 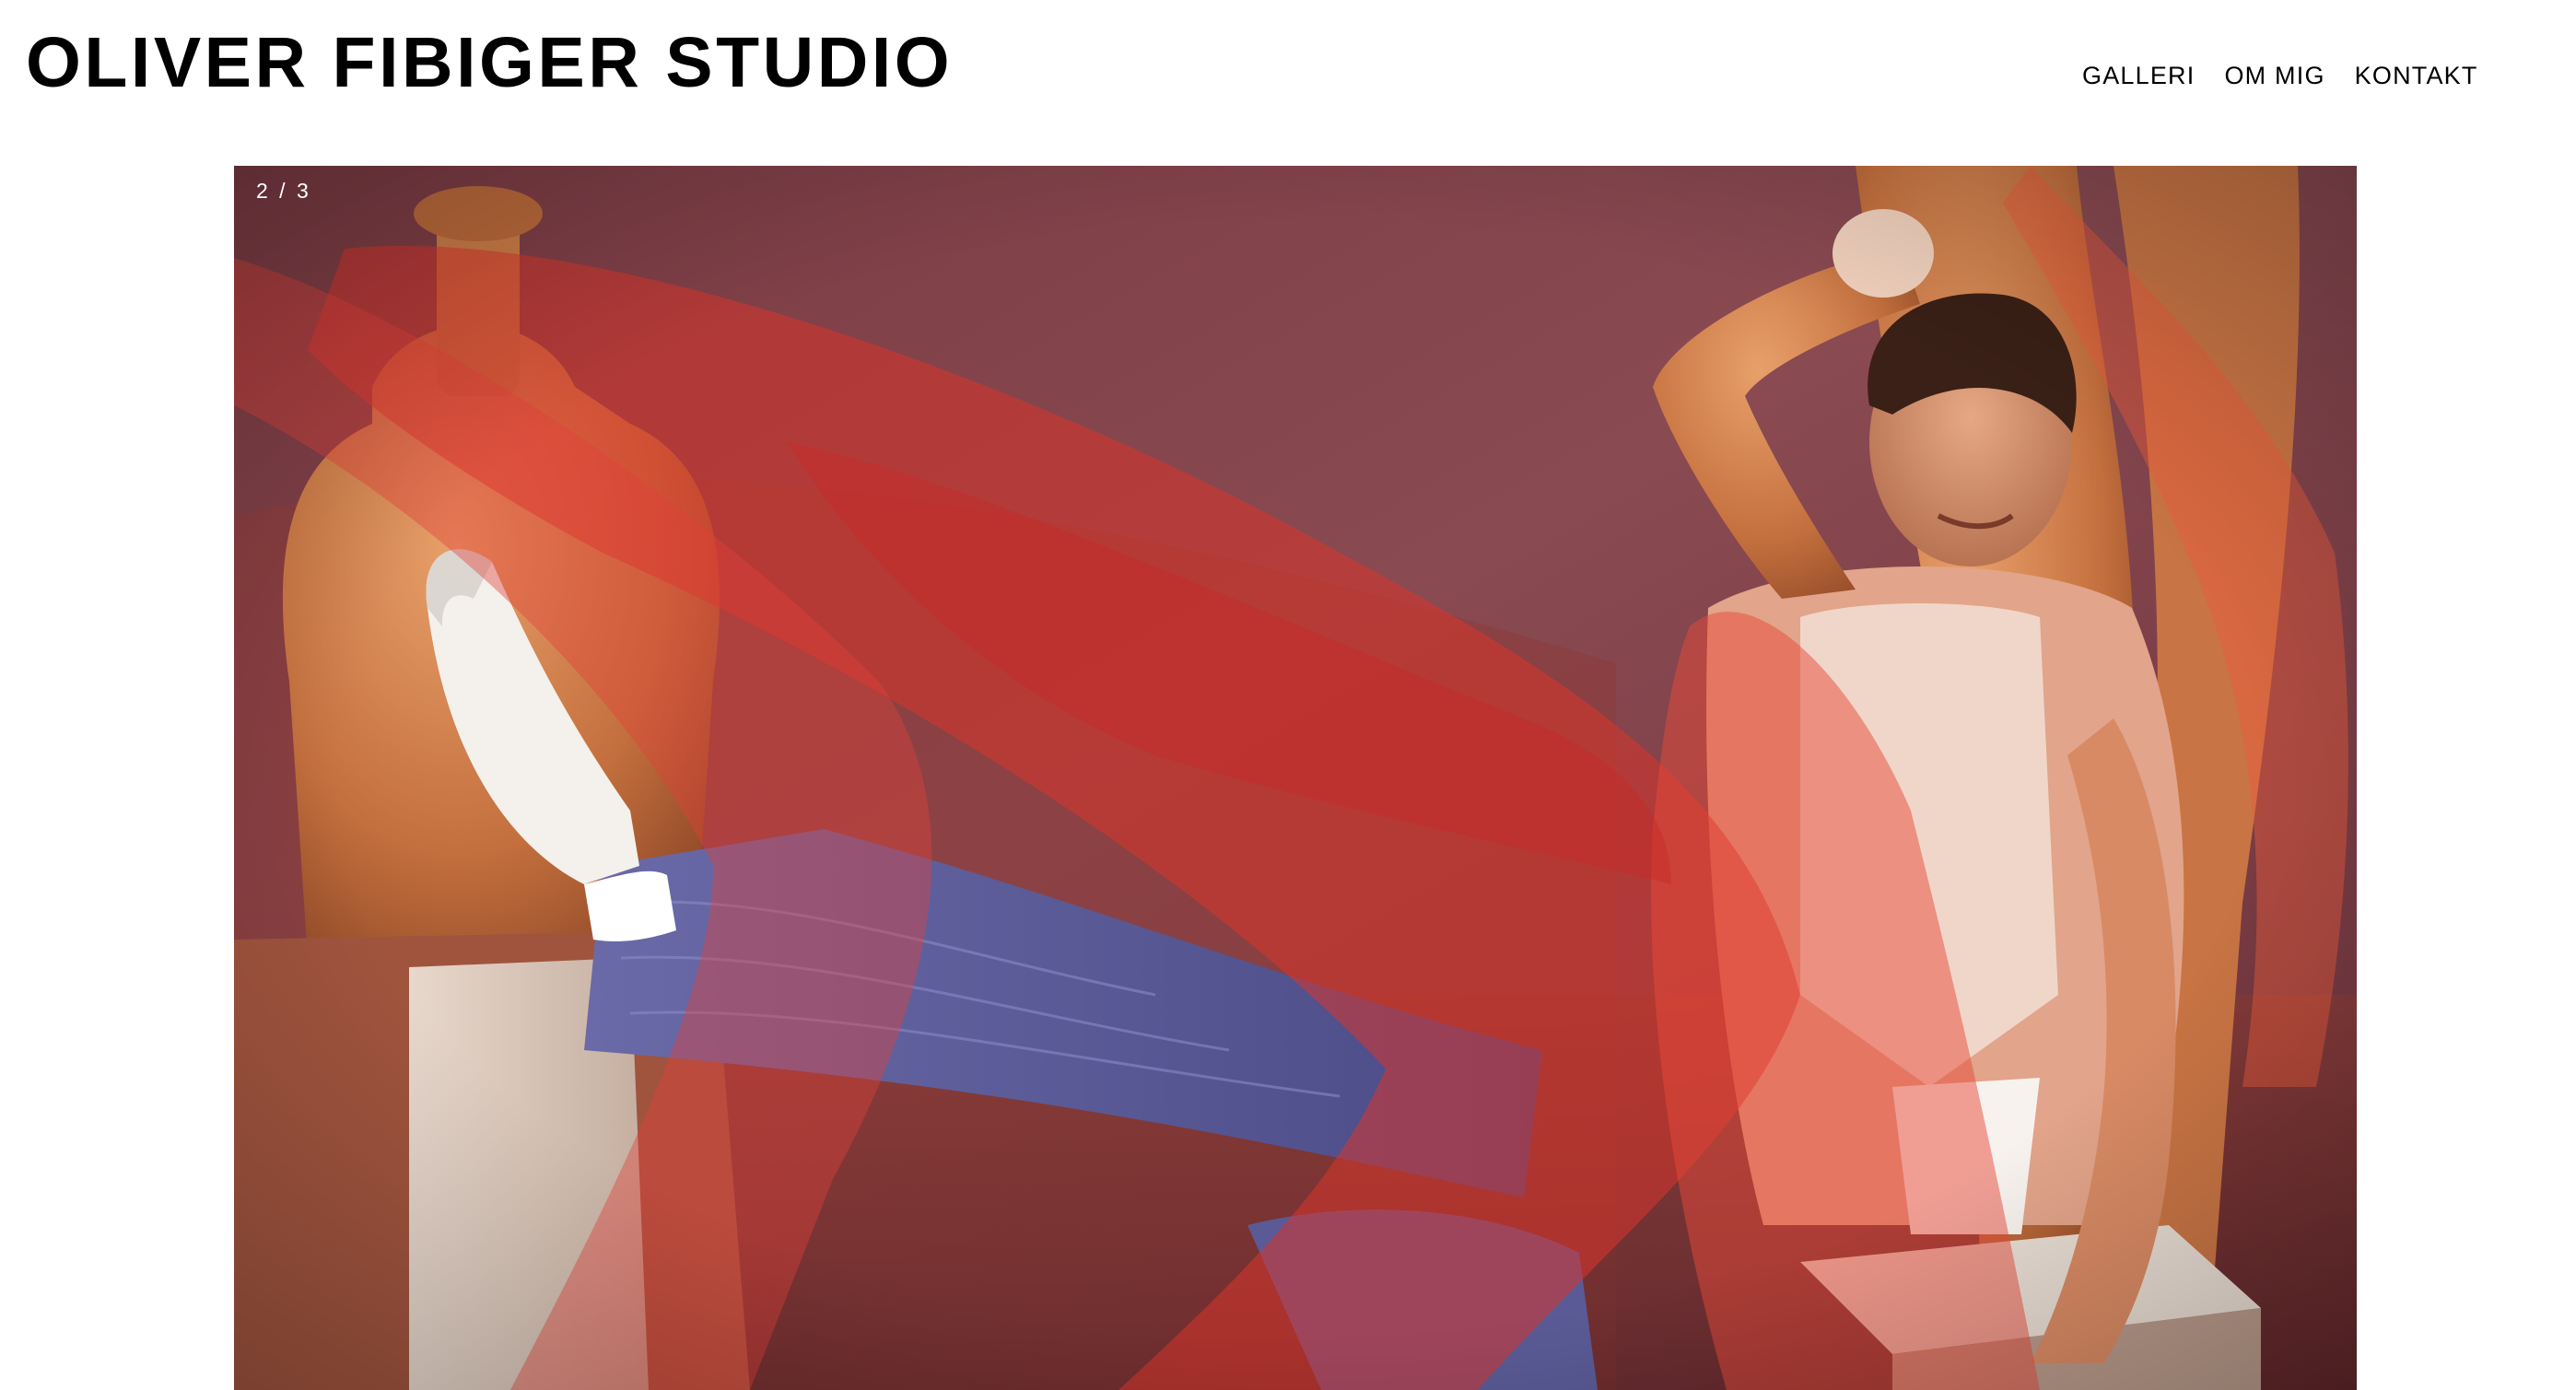 I want to click on main-nav: GALLERI OM MIG KONTAKT, so click(x=2280, y=75).